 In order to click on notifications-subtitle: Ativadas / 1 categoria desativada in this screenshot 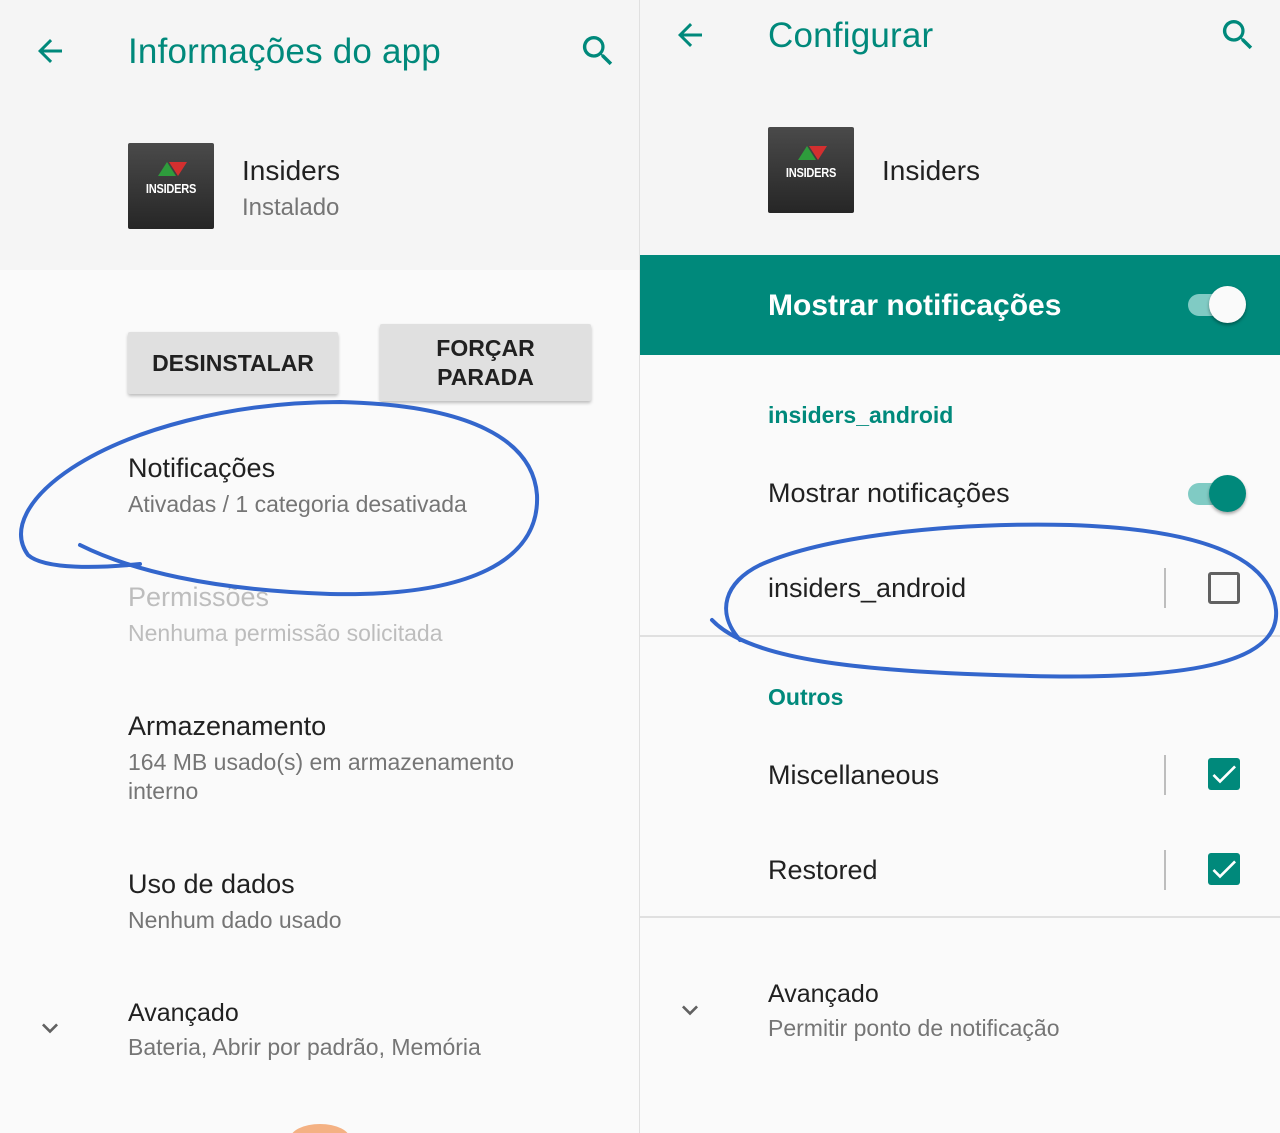, I will do `click(297, 504)`.